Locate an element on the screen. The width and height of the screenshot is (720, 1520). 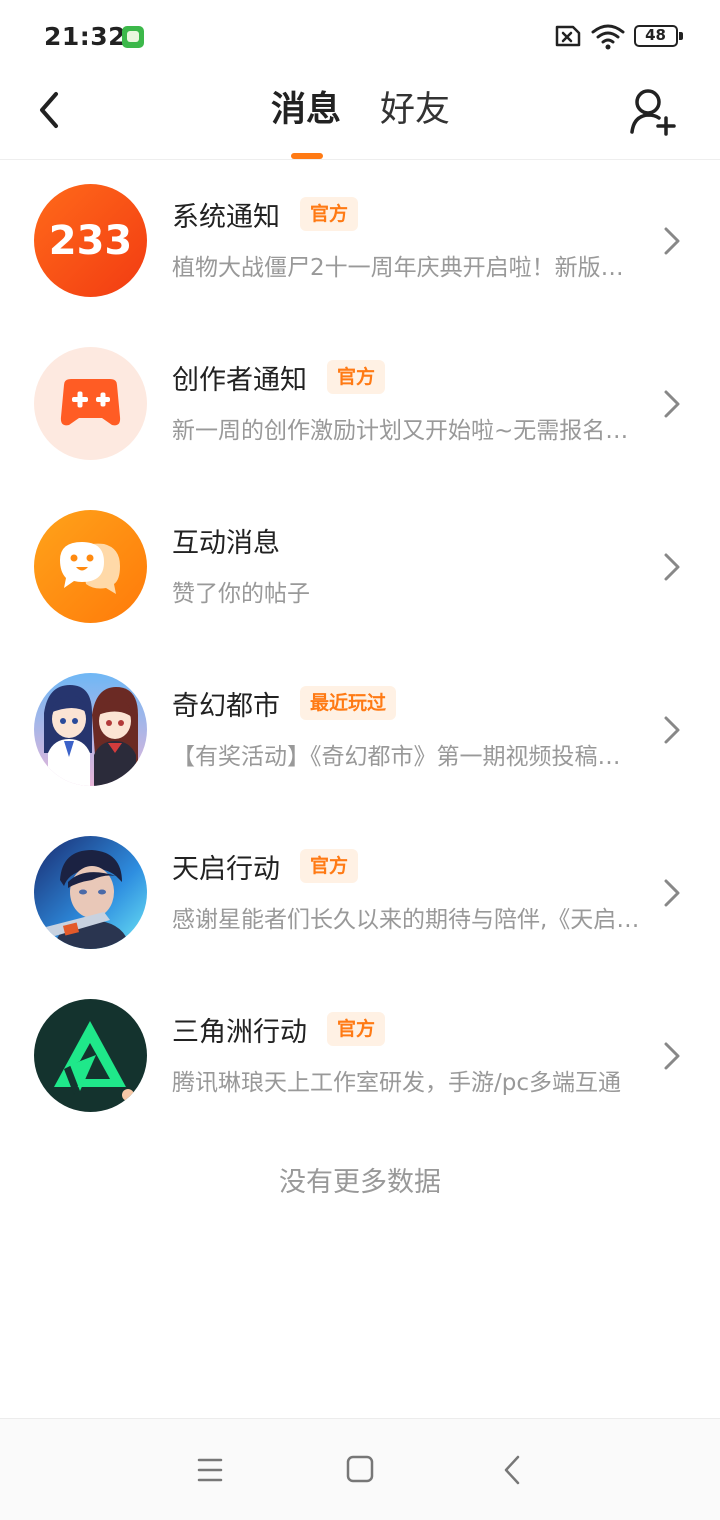
add-friend-button is located at coordinates (653, 111).